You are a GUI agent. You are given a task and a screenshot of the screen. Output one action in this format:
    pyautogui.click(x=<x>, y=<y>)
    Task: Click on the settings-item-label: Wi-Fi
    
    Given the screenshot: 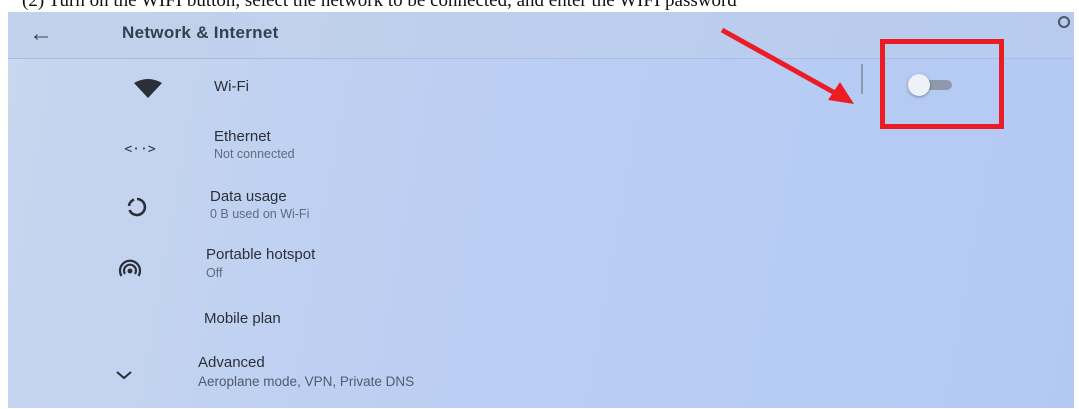 What is the action you would take?
    pyautogui.click(x=231, y=86)
    